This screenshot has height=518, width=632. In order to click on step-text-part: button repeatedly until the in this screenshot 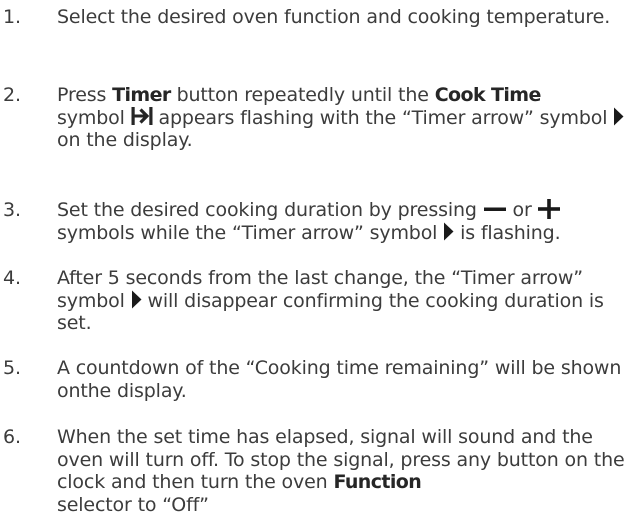, I will do `click(302, 95)`.